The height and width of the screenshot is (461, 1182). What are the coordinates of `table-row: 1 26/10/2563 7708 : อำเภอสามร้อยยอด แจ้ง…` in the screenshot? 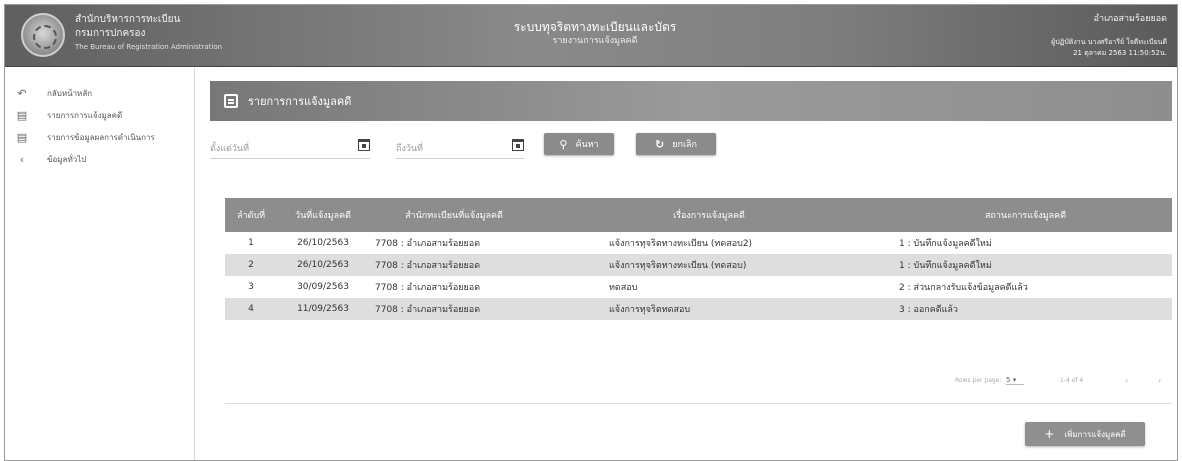 It's located at (698, 243).